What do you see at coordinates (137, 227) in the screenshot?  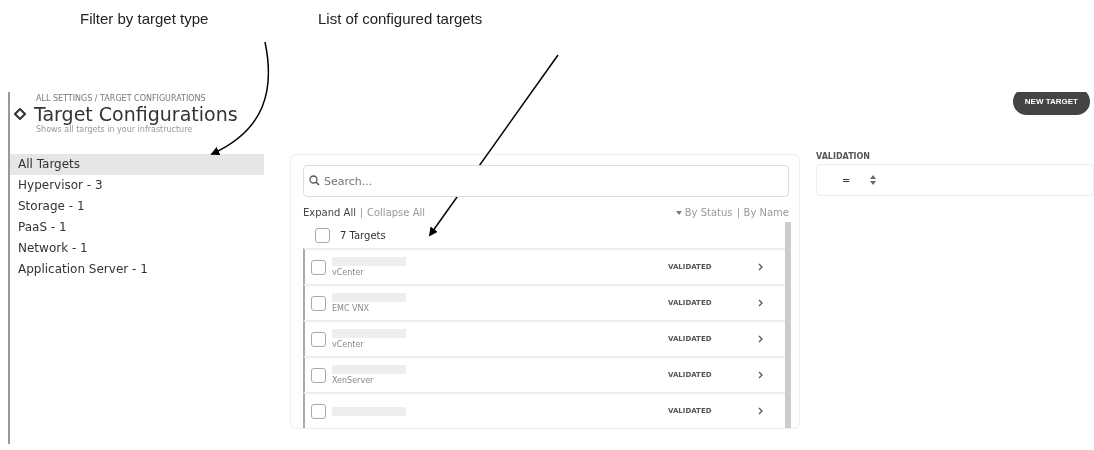 I see `sidebar-item: PaaS - 1` at bounding box center [137, 227].